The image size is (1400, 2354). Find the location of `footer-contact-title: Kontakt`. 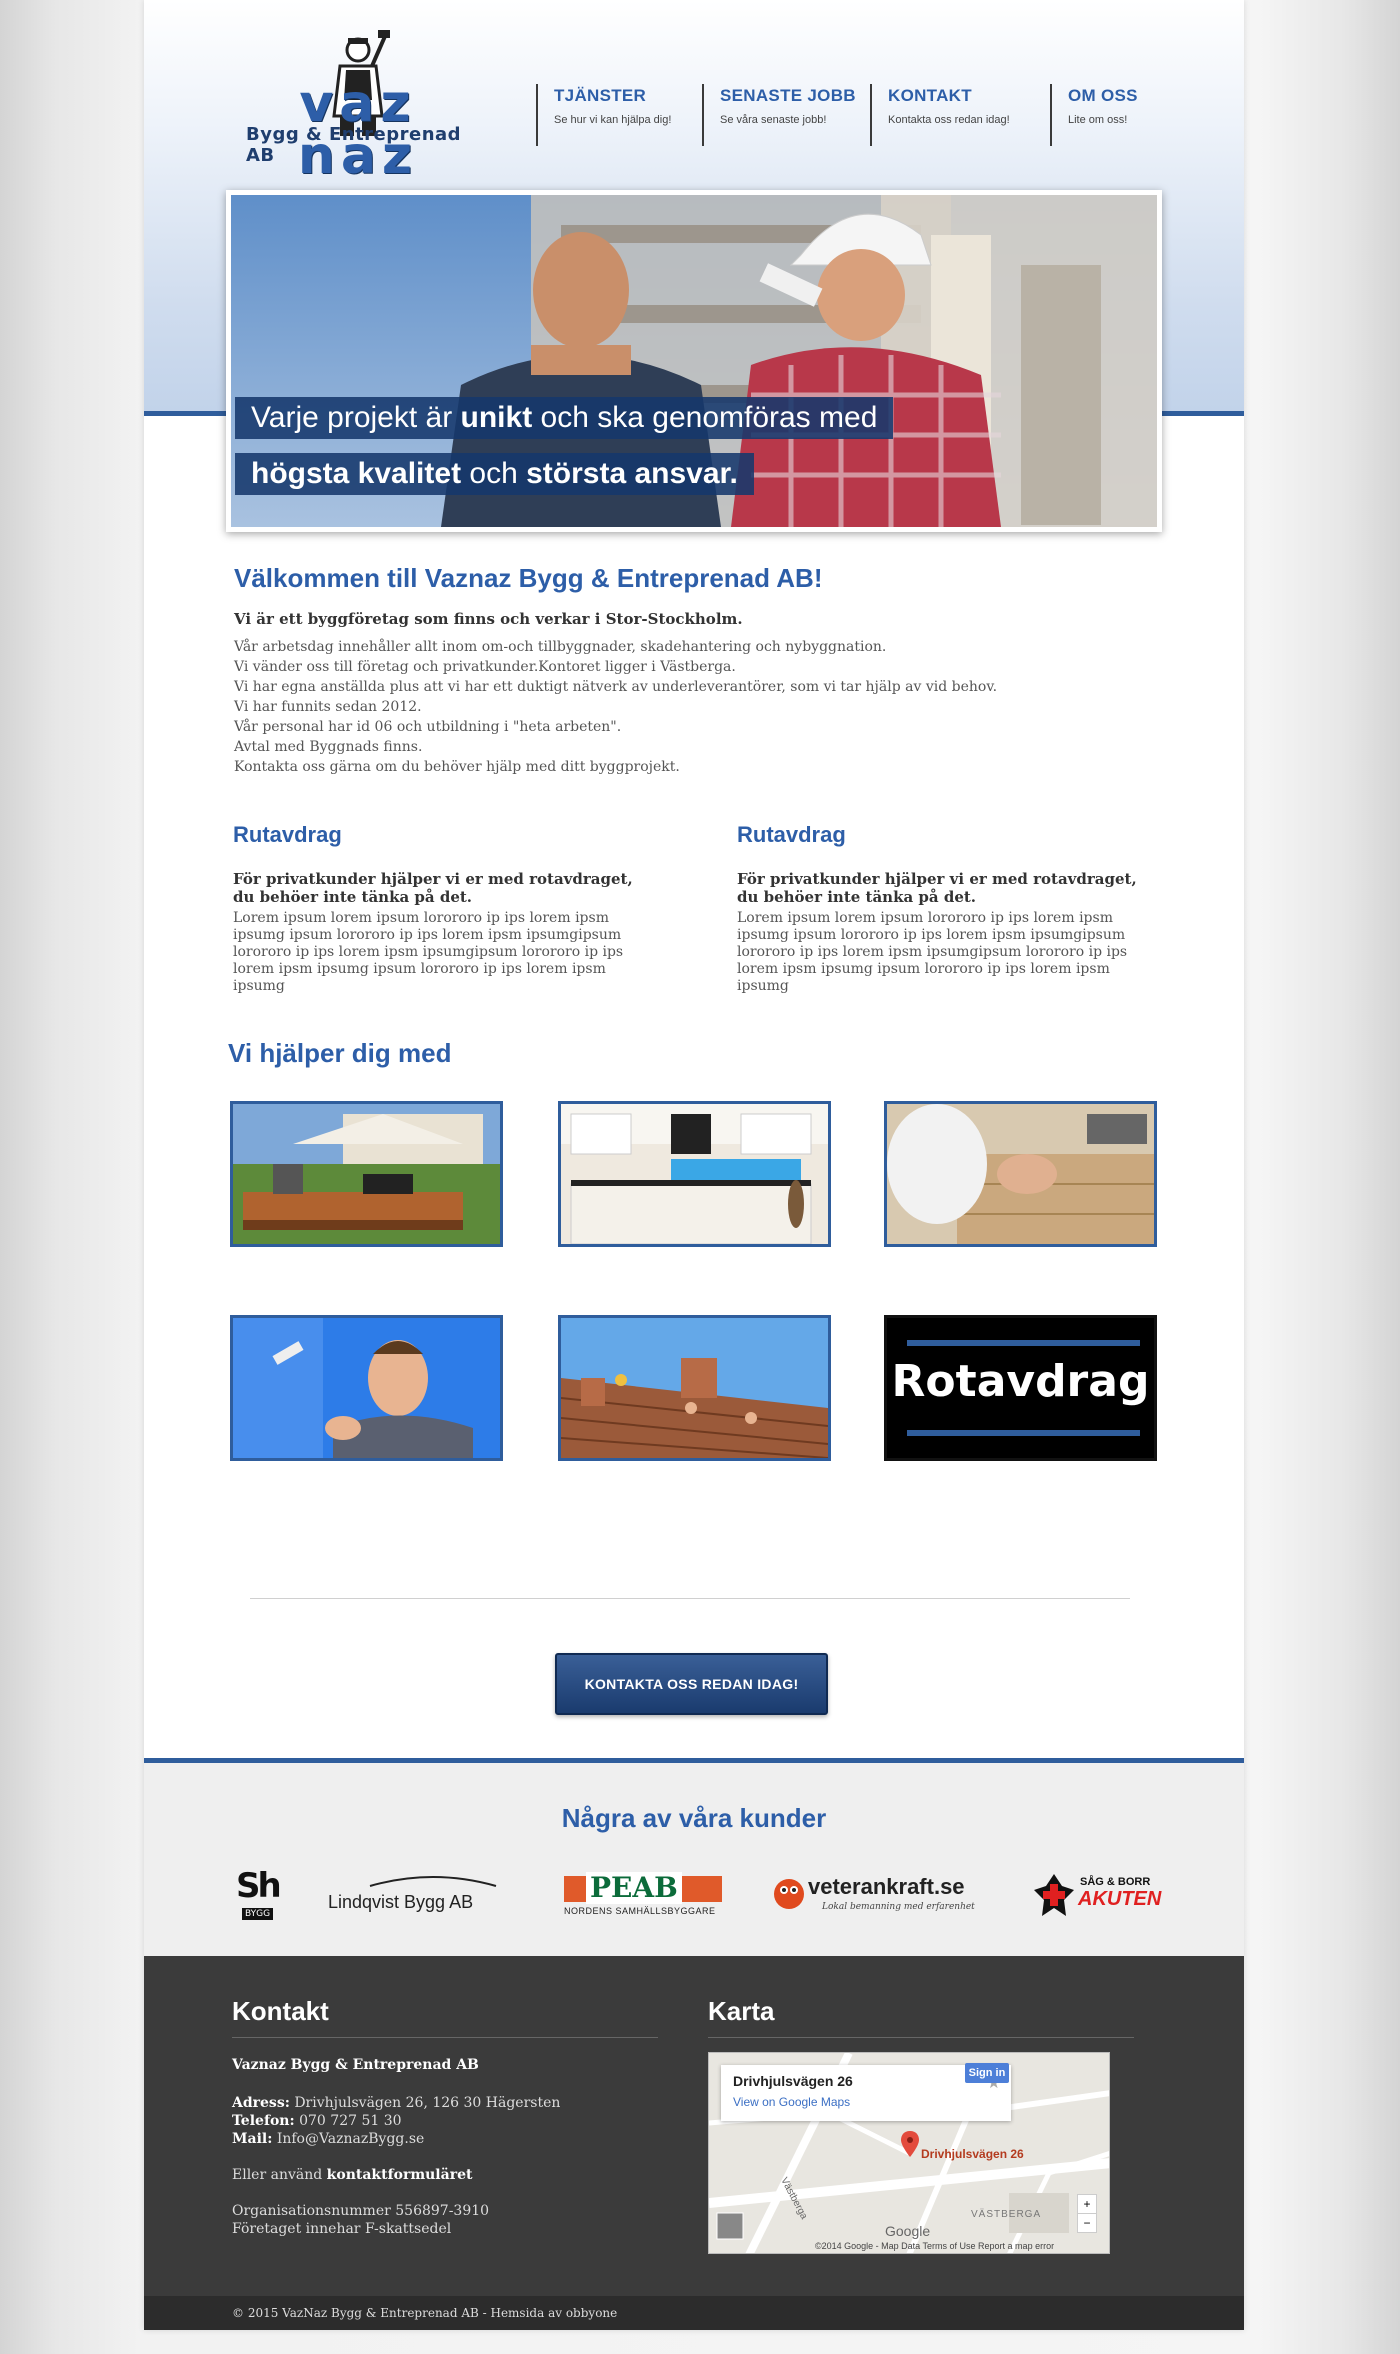

footer-contact-title: Kontakt is located at coordinates (445, 2017).